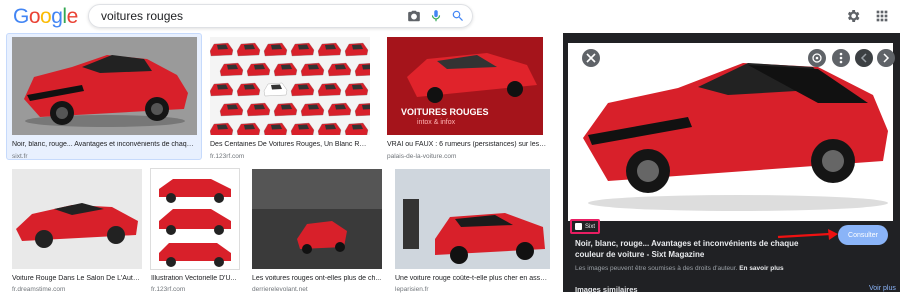  I want to click on microphone-icon, so click(436, 16).